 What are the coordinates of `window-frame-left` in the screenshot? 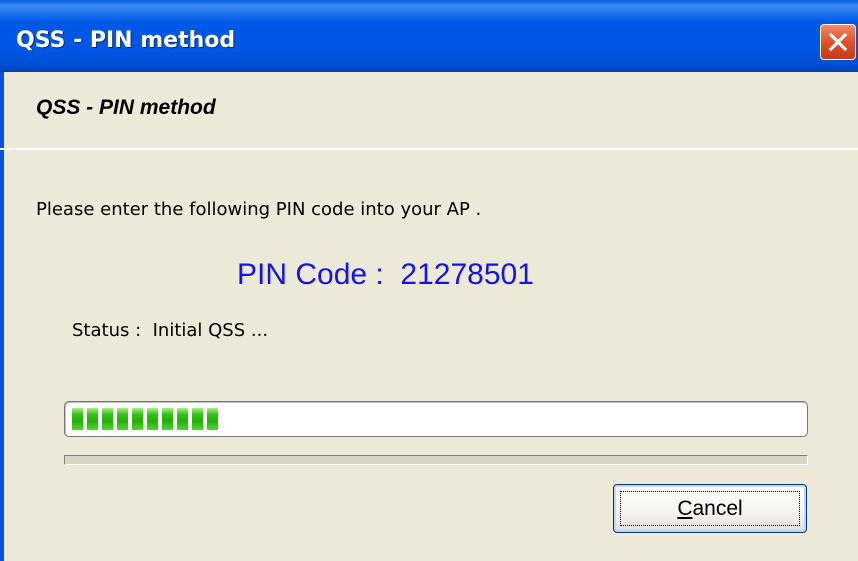 It's located at (2, 316).